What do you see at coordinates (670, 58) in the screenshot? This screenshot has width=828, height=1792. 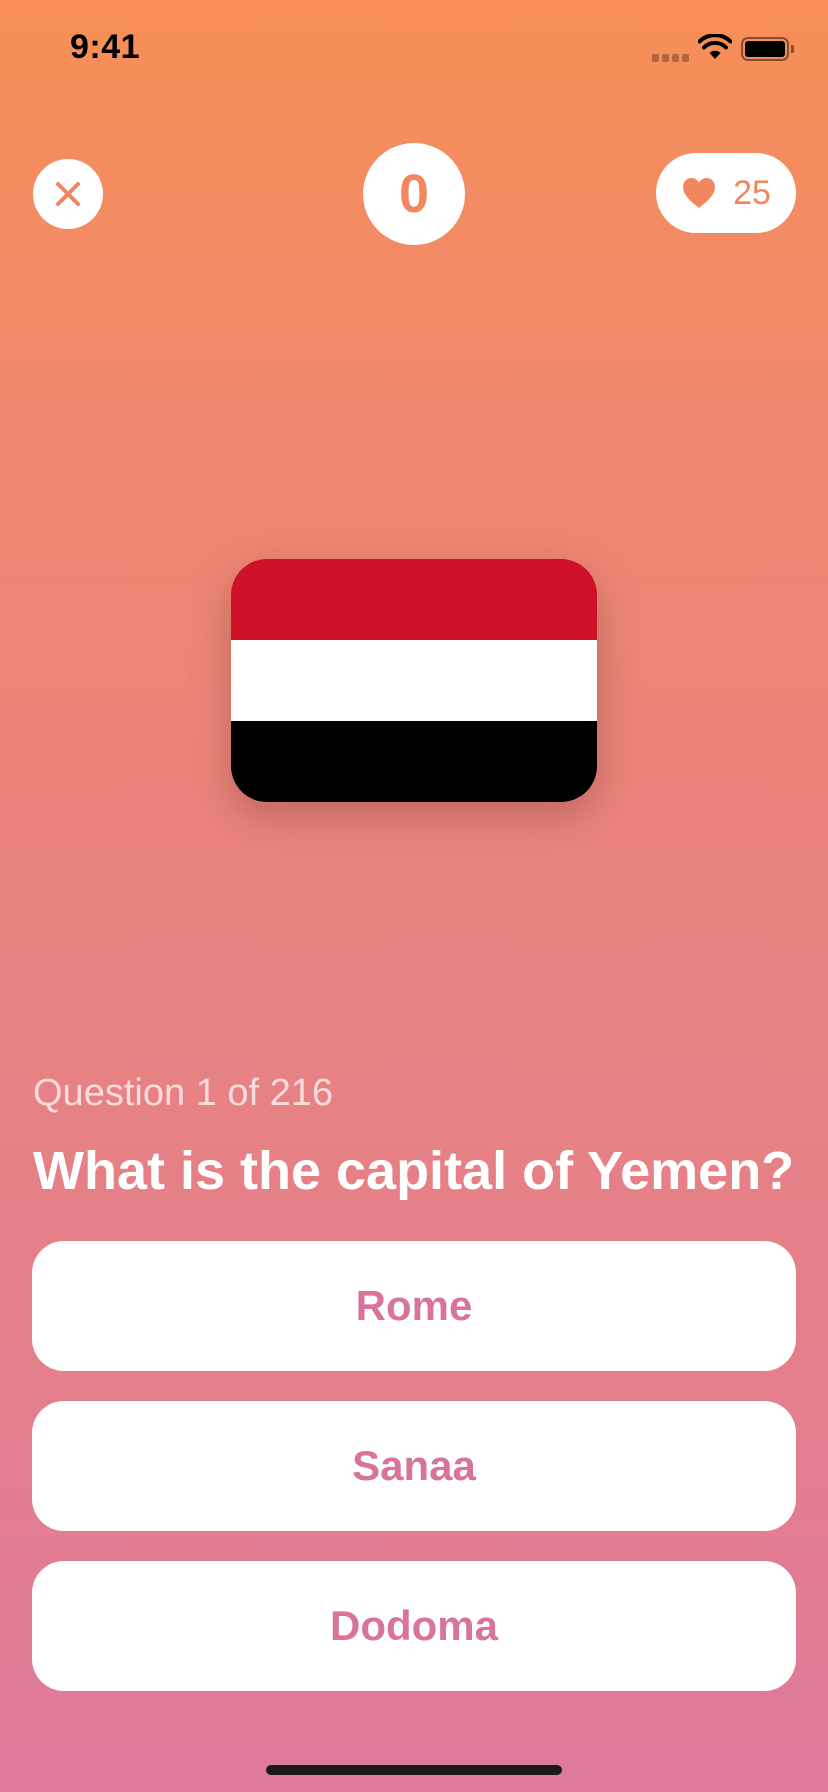 I see `cellular-signal-icon` at bounding box center [670, 58].